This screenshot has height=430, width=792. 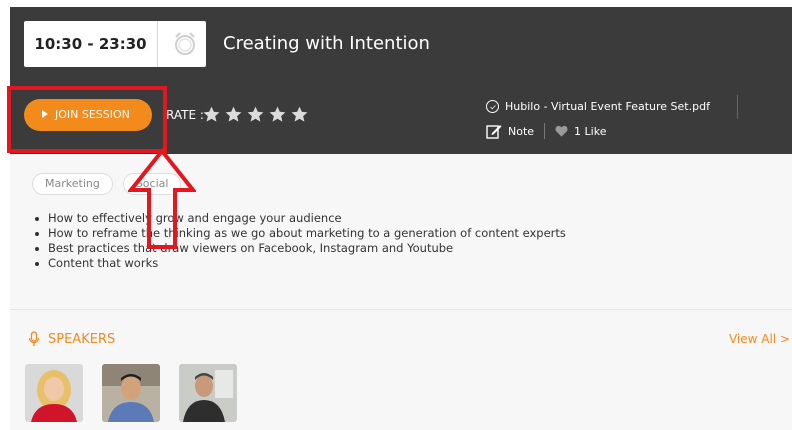 What do you see at coordinates (72, 184) in the screenshot?
I see `tag-marketing: Marketing` at bounding box center [72, 184].